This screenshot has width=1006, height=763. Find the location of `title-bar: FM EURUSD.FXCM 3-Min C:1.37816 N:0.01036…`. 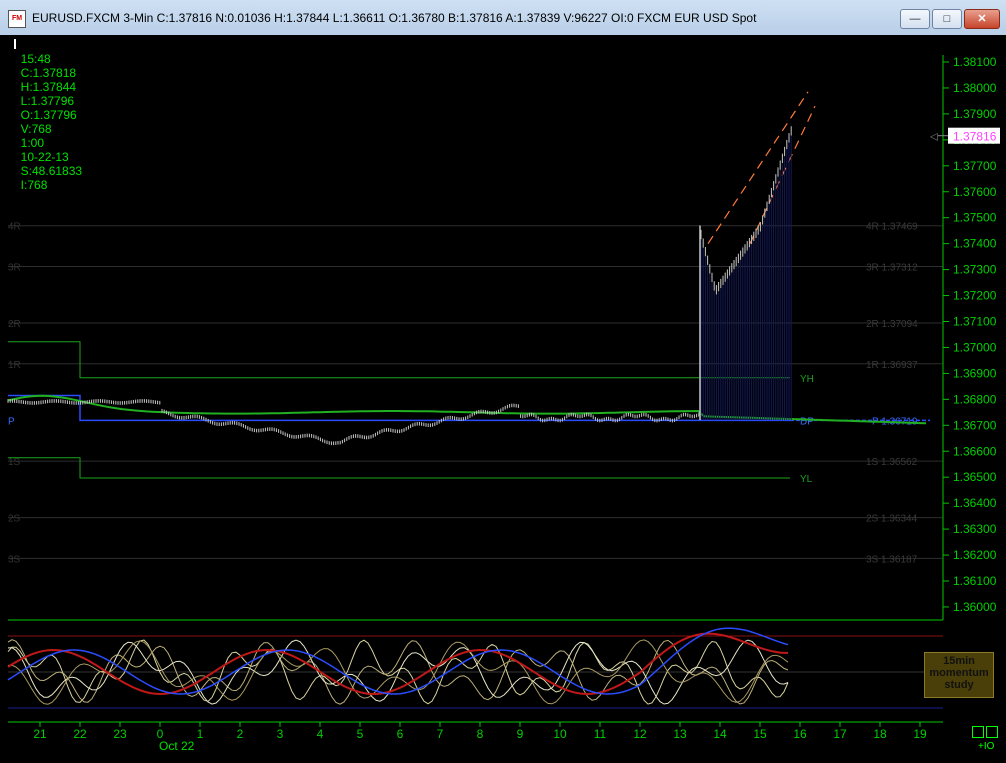

title-bar: FM EURUSD.FXCM 3-Min C:1.37816 N:0.01036… is located at coordinates (503, 18).